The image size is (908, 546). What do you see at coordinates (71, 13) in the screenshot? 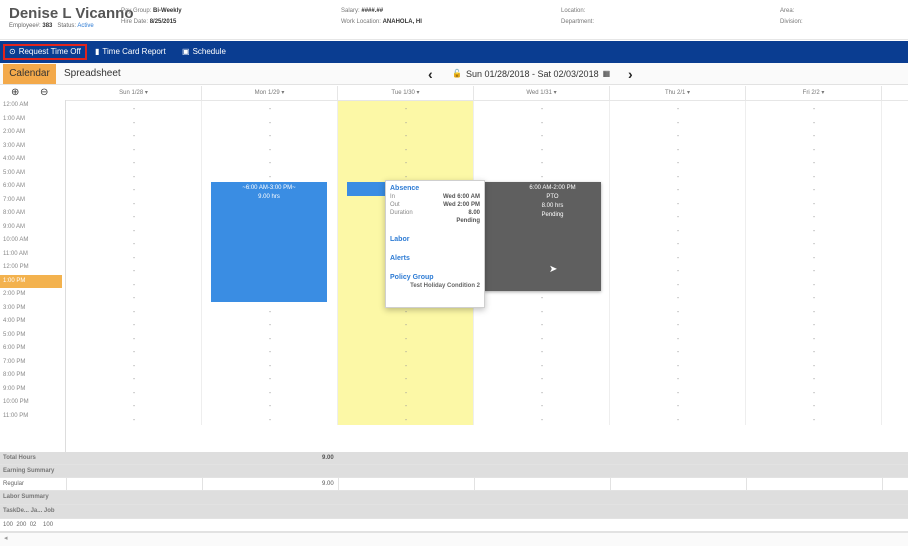
I see `employee-name: Denise L Vicanno` at bounding box center [71, 13].